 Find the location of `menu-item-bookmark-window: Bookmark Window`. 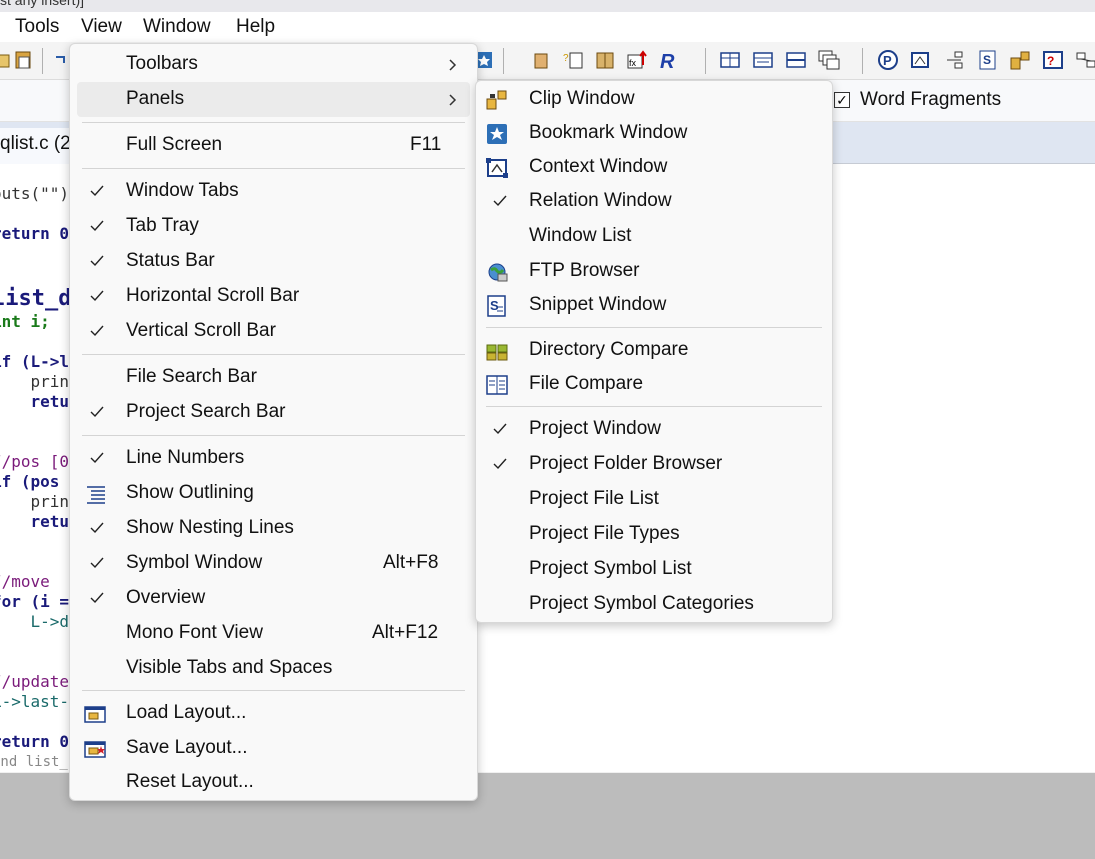

menu-item-bookmark-window: Bookmark Window is located at coordinates (654, 133).